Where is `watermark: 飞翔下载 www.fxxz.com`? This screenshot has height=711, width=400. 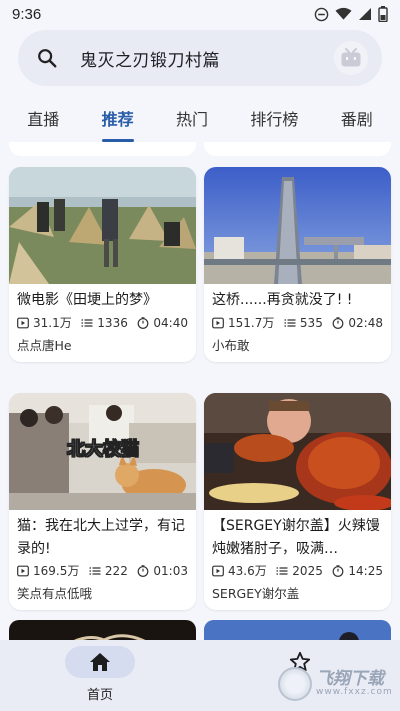 watermark: 飞翔下载 www.fxxz.com is located at coordinates (336, 684).